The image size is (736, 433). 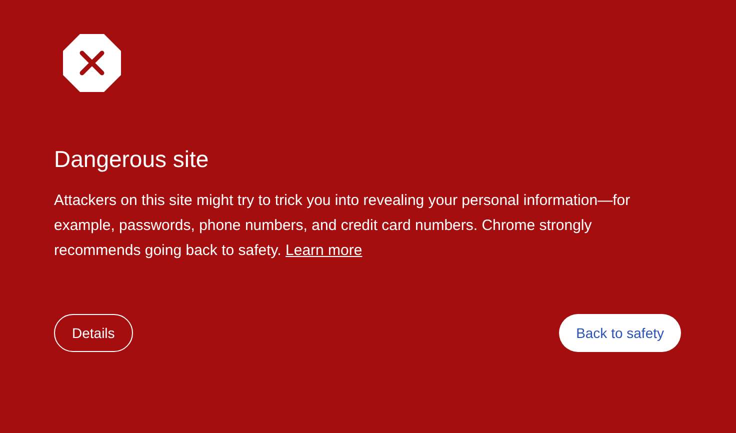 What do you see at coordinates (132, 159) in the screenshot?
I see `page-title: Dangerous site` at bounding box center [132, 159].